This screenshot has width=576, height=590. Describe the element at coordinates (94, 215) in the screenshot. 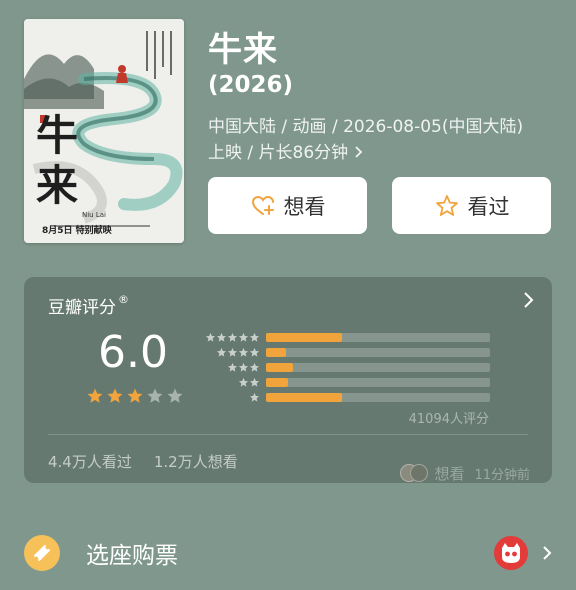

I see `poster-subtitle: Niu Lai` at that location.